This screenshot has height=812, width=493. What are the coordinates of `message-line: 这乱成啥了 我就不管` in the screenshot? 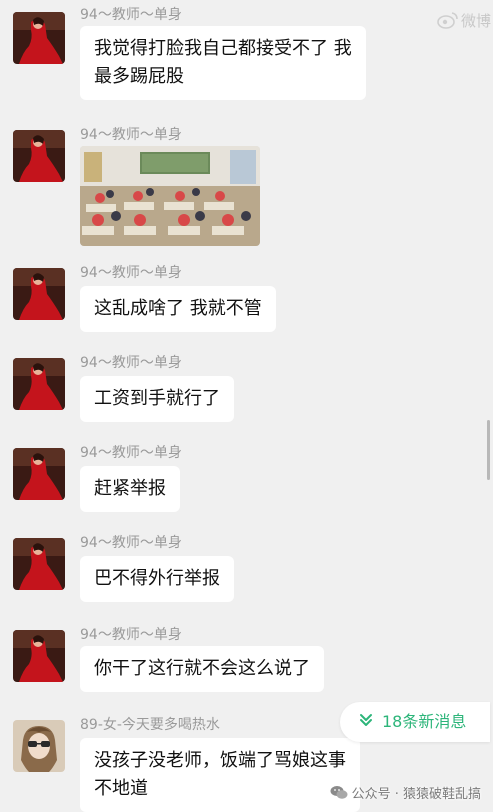 It's located at (178, 308).